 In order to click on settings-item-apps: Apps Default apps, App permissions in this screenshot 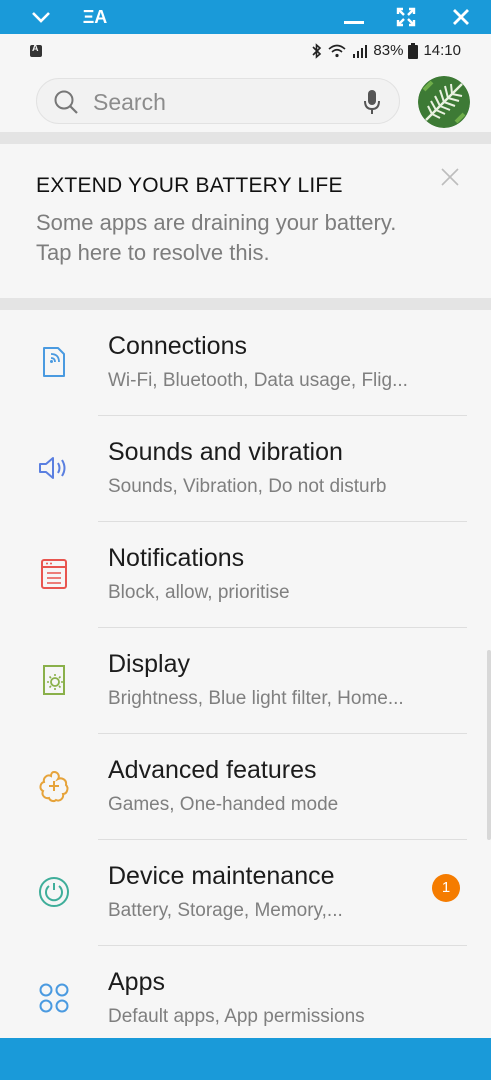, I will do `click(245, 999)`.